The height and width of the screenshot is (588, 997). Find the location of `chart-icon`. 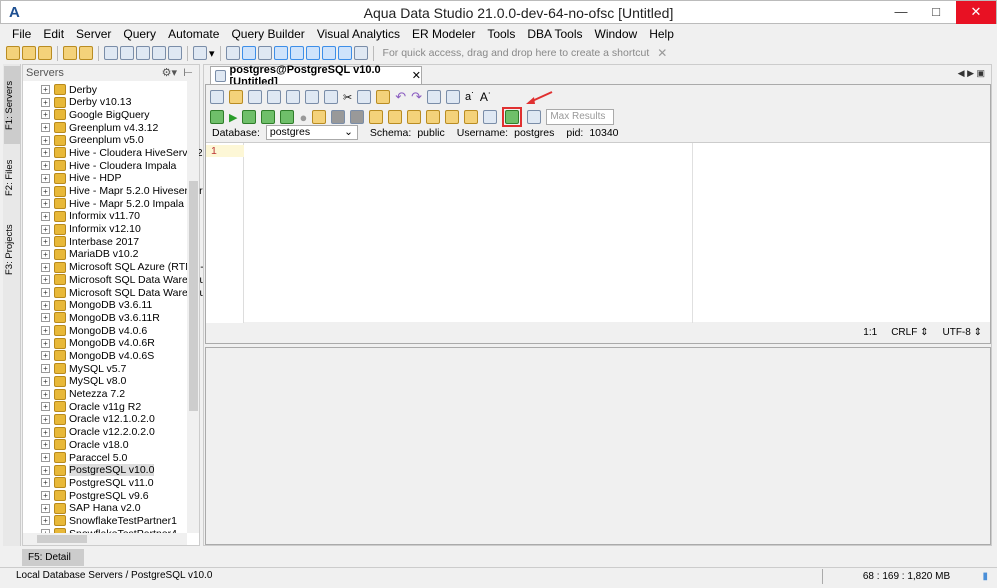

chart-icon is located at coordinates (360, 53).